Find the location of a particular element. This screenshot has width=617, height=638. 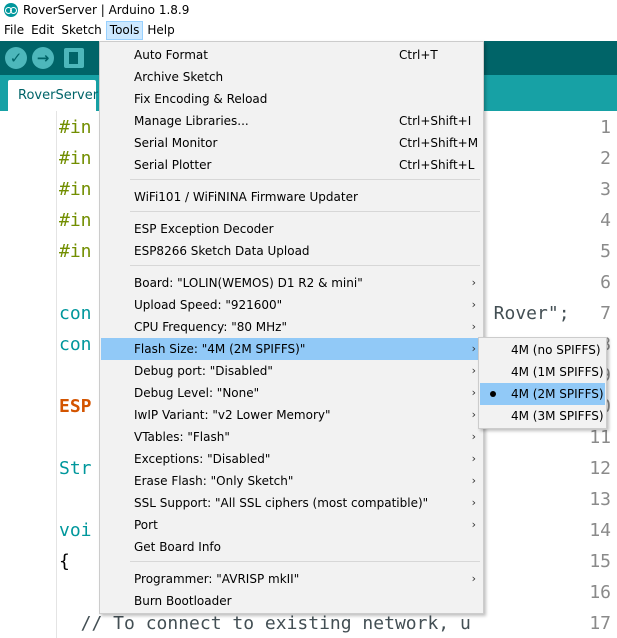

upload-button: → is located at coordinates (43, 58).